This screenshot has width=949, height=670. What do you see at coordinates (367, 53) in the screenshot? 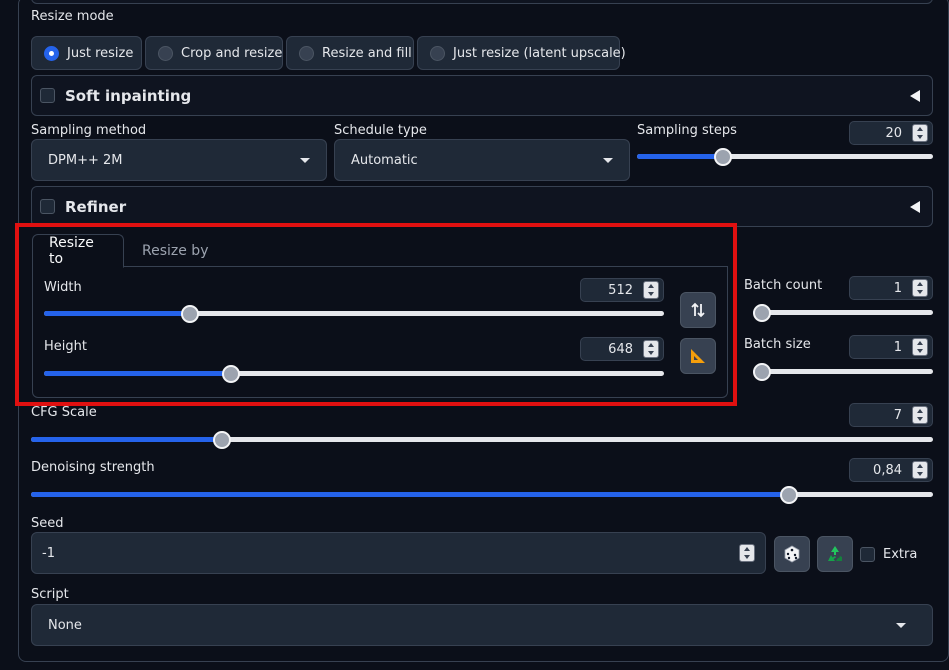
I see `radio-label: Resize and fill` at bounding box center [367, 53].